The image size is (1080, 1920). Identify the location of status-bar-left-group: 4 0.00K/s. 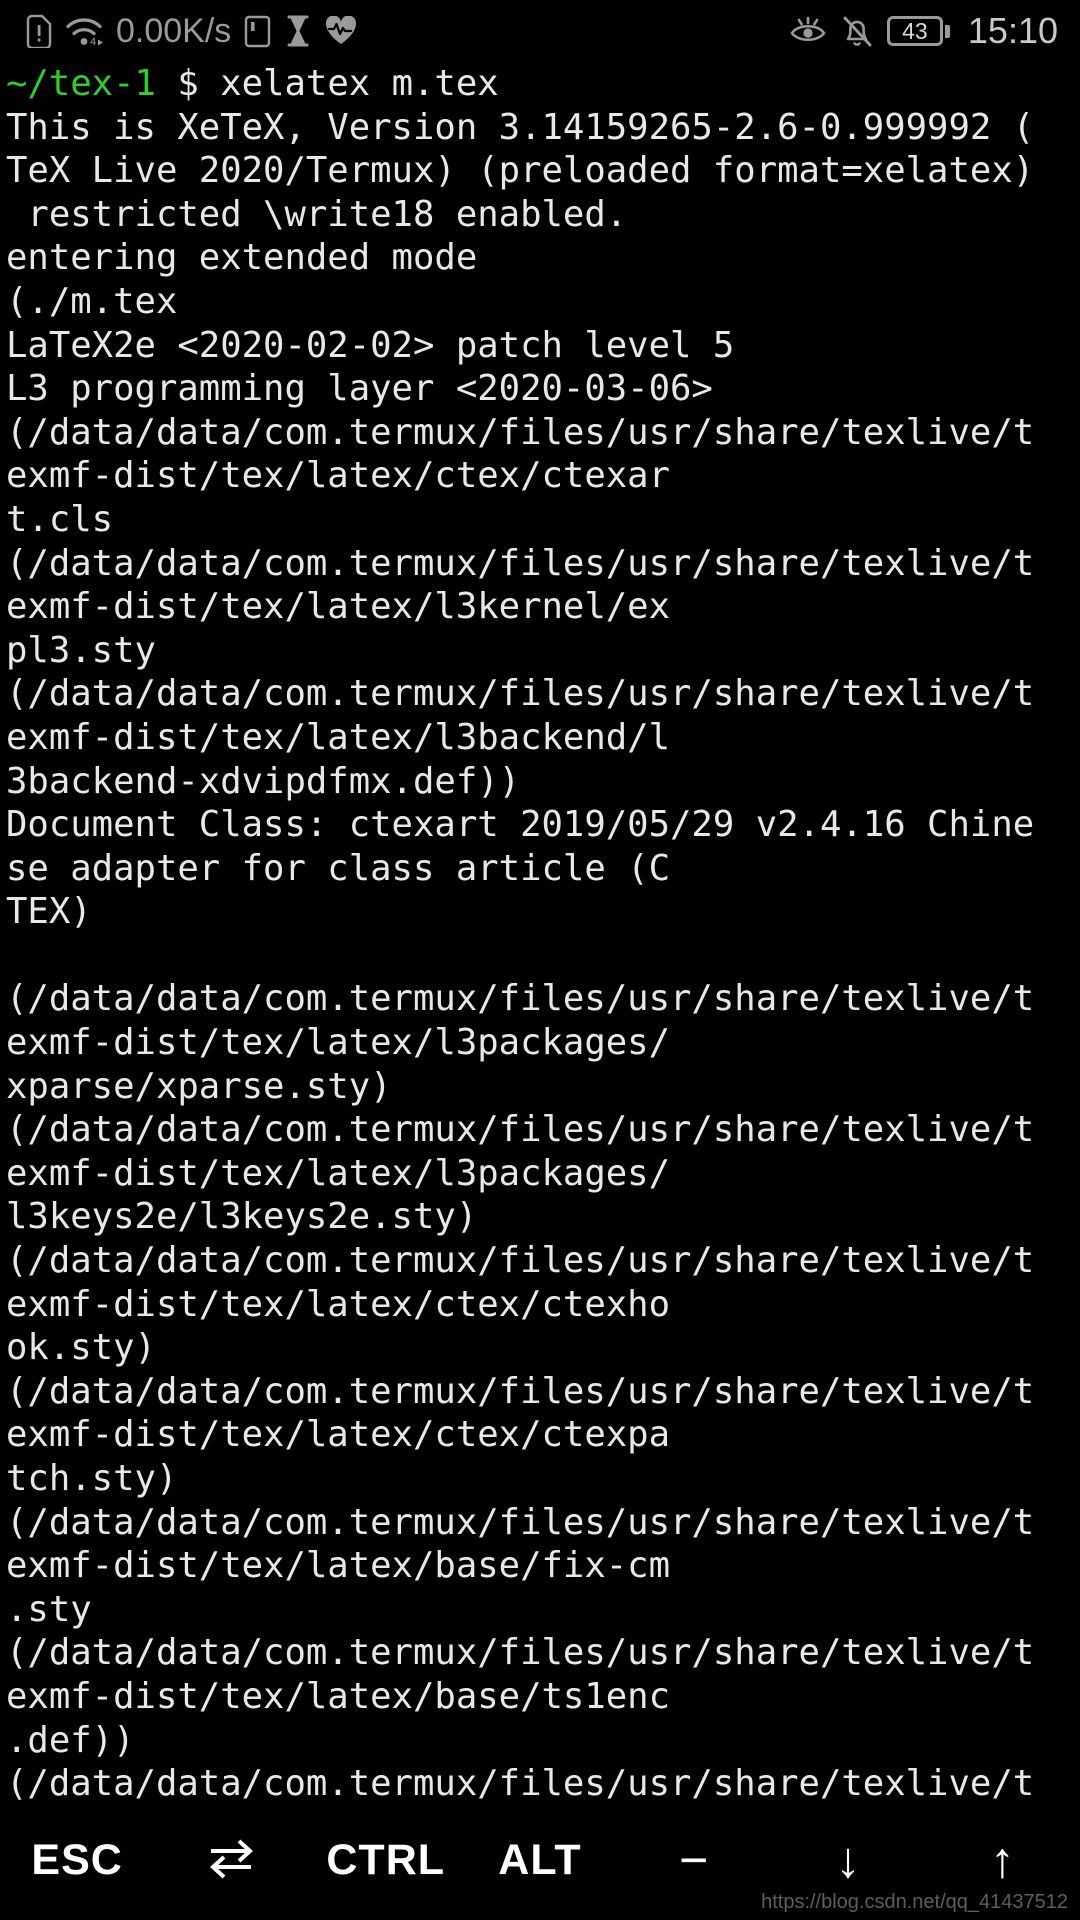
(191, 31).